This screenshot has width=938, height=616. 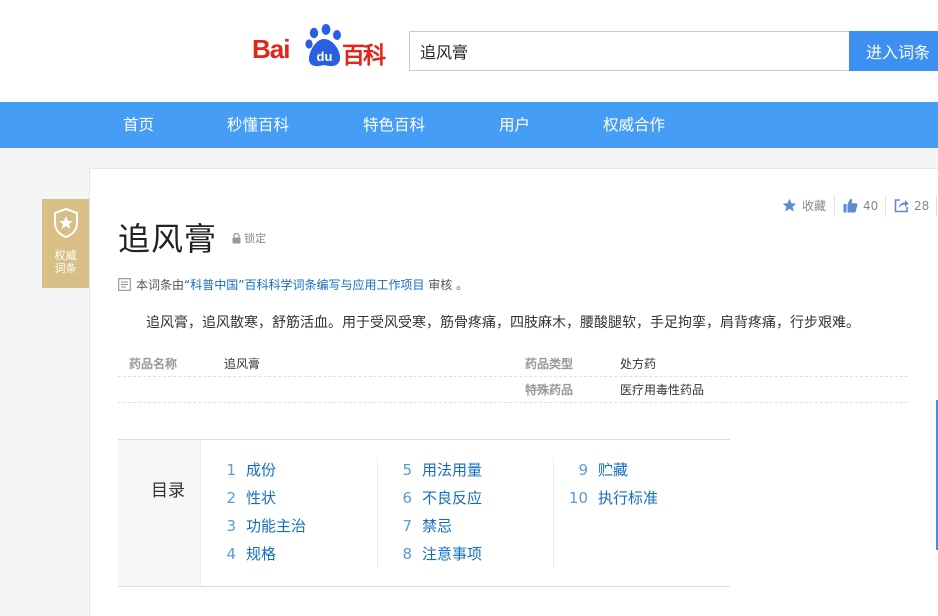 What do you see at coordinates (124, 284) in the screenshot?
I see `document-icon` at bounding box center [124, 284].